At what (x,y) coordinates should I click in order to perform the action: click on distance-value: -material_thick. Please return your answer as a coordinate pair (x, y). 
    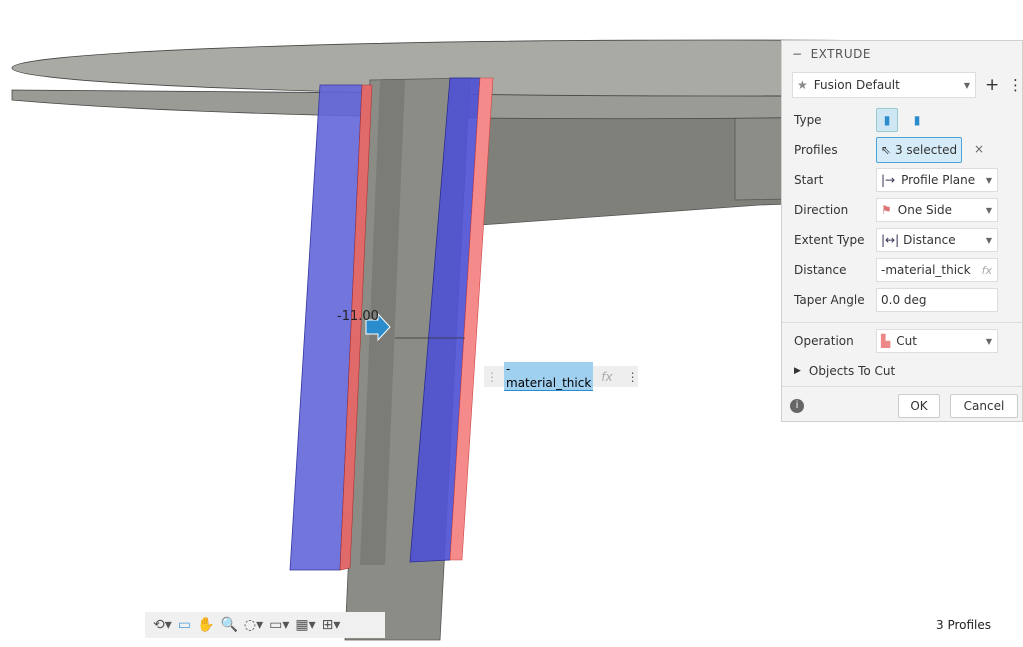
    Looking at the image, I should click on (926, 270).